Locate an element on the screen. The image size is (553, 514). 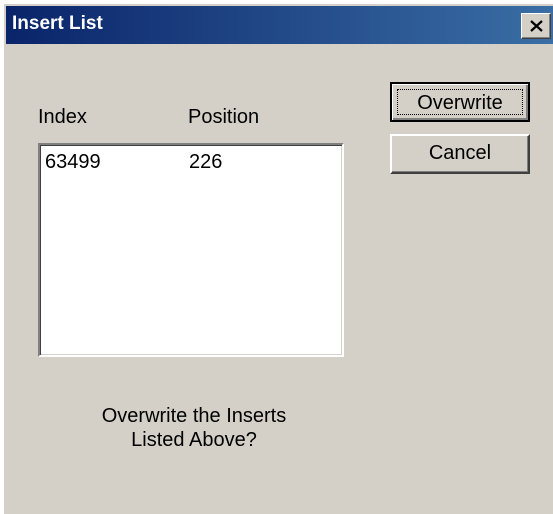
close-button is located at coordinates (536, 26).